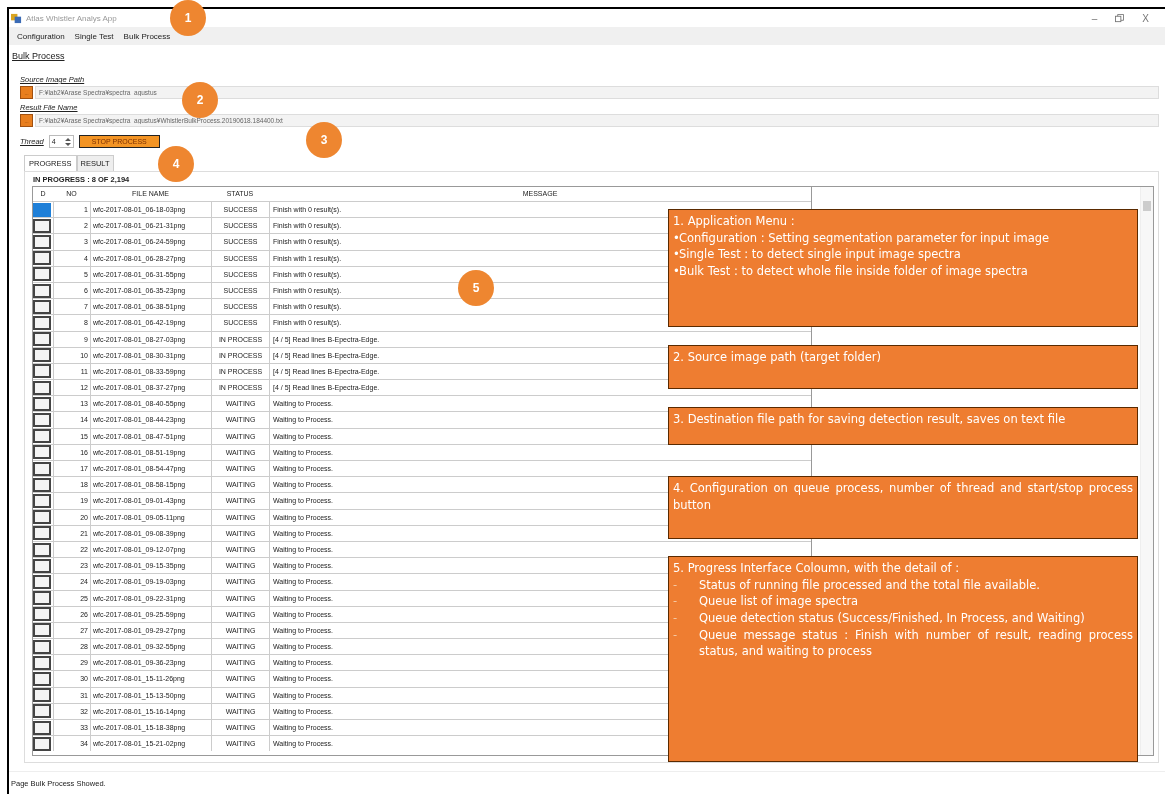 Image resolution: width=1165 pixels, height=794 pixels. I want to click on app-icon, so click(16, 18).